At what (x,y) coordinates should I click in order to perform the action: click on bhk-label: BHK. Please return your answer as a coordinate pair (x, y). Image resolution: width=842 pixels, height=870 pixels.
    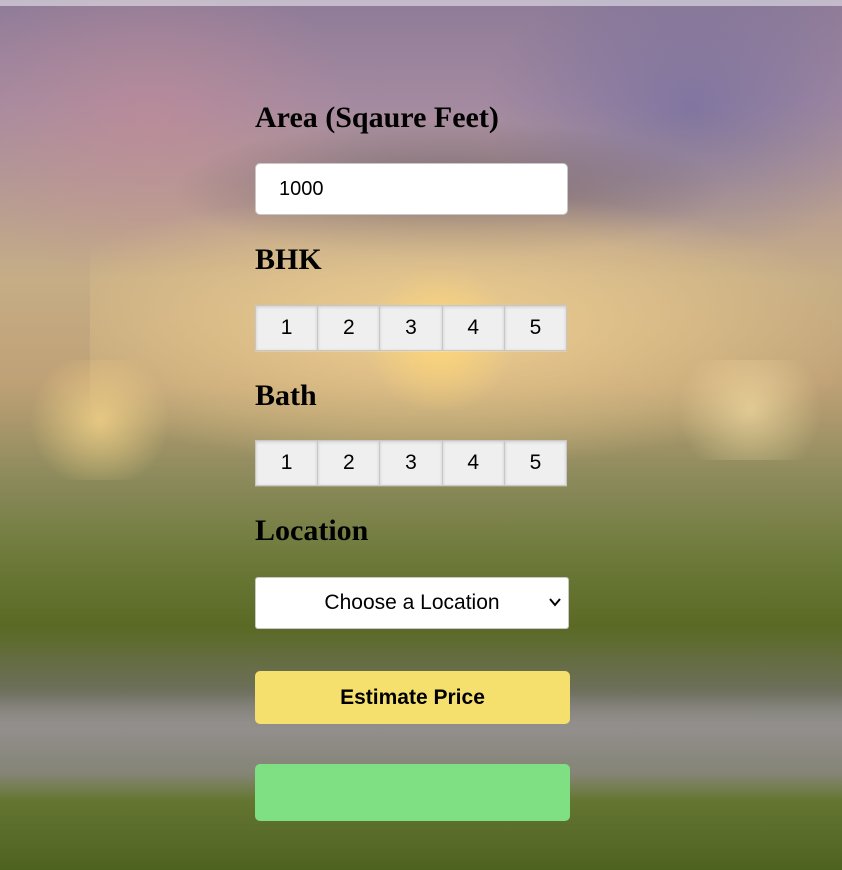
    Looking at the image, I should click on (288, 259).